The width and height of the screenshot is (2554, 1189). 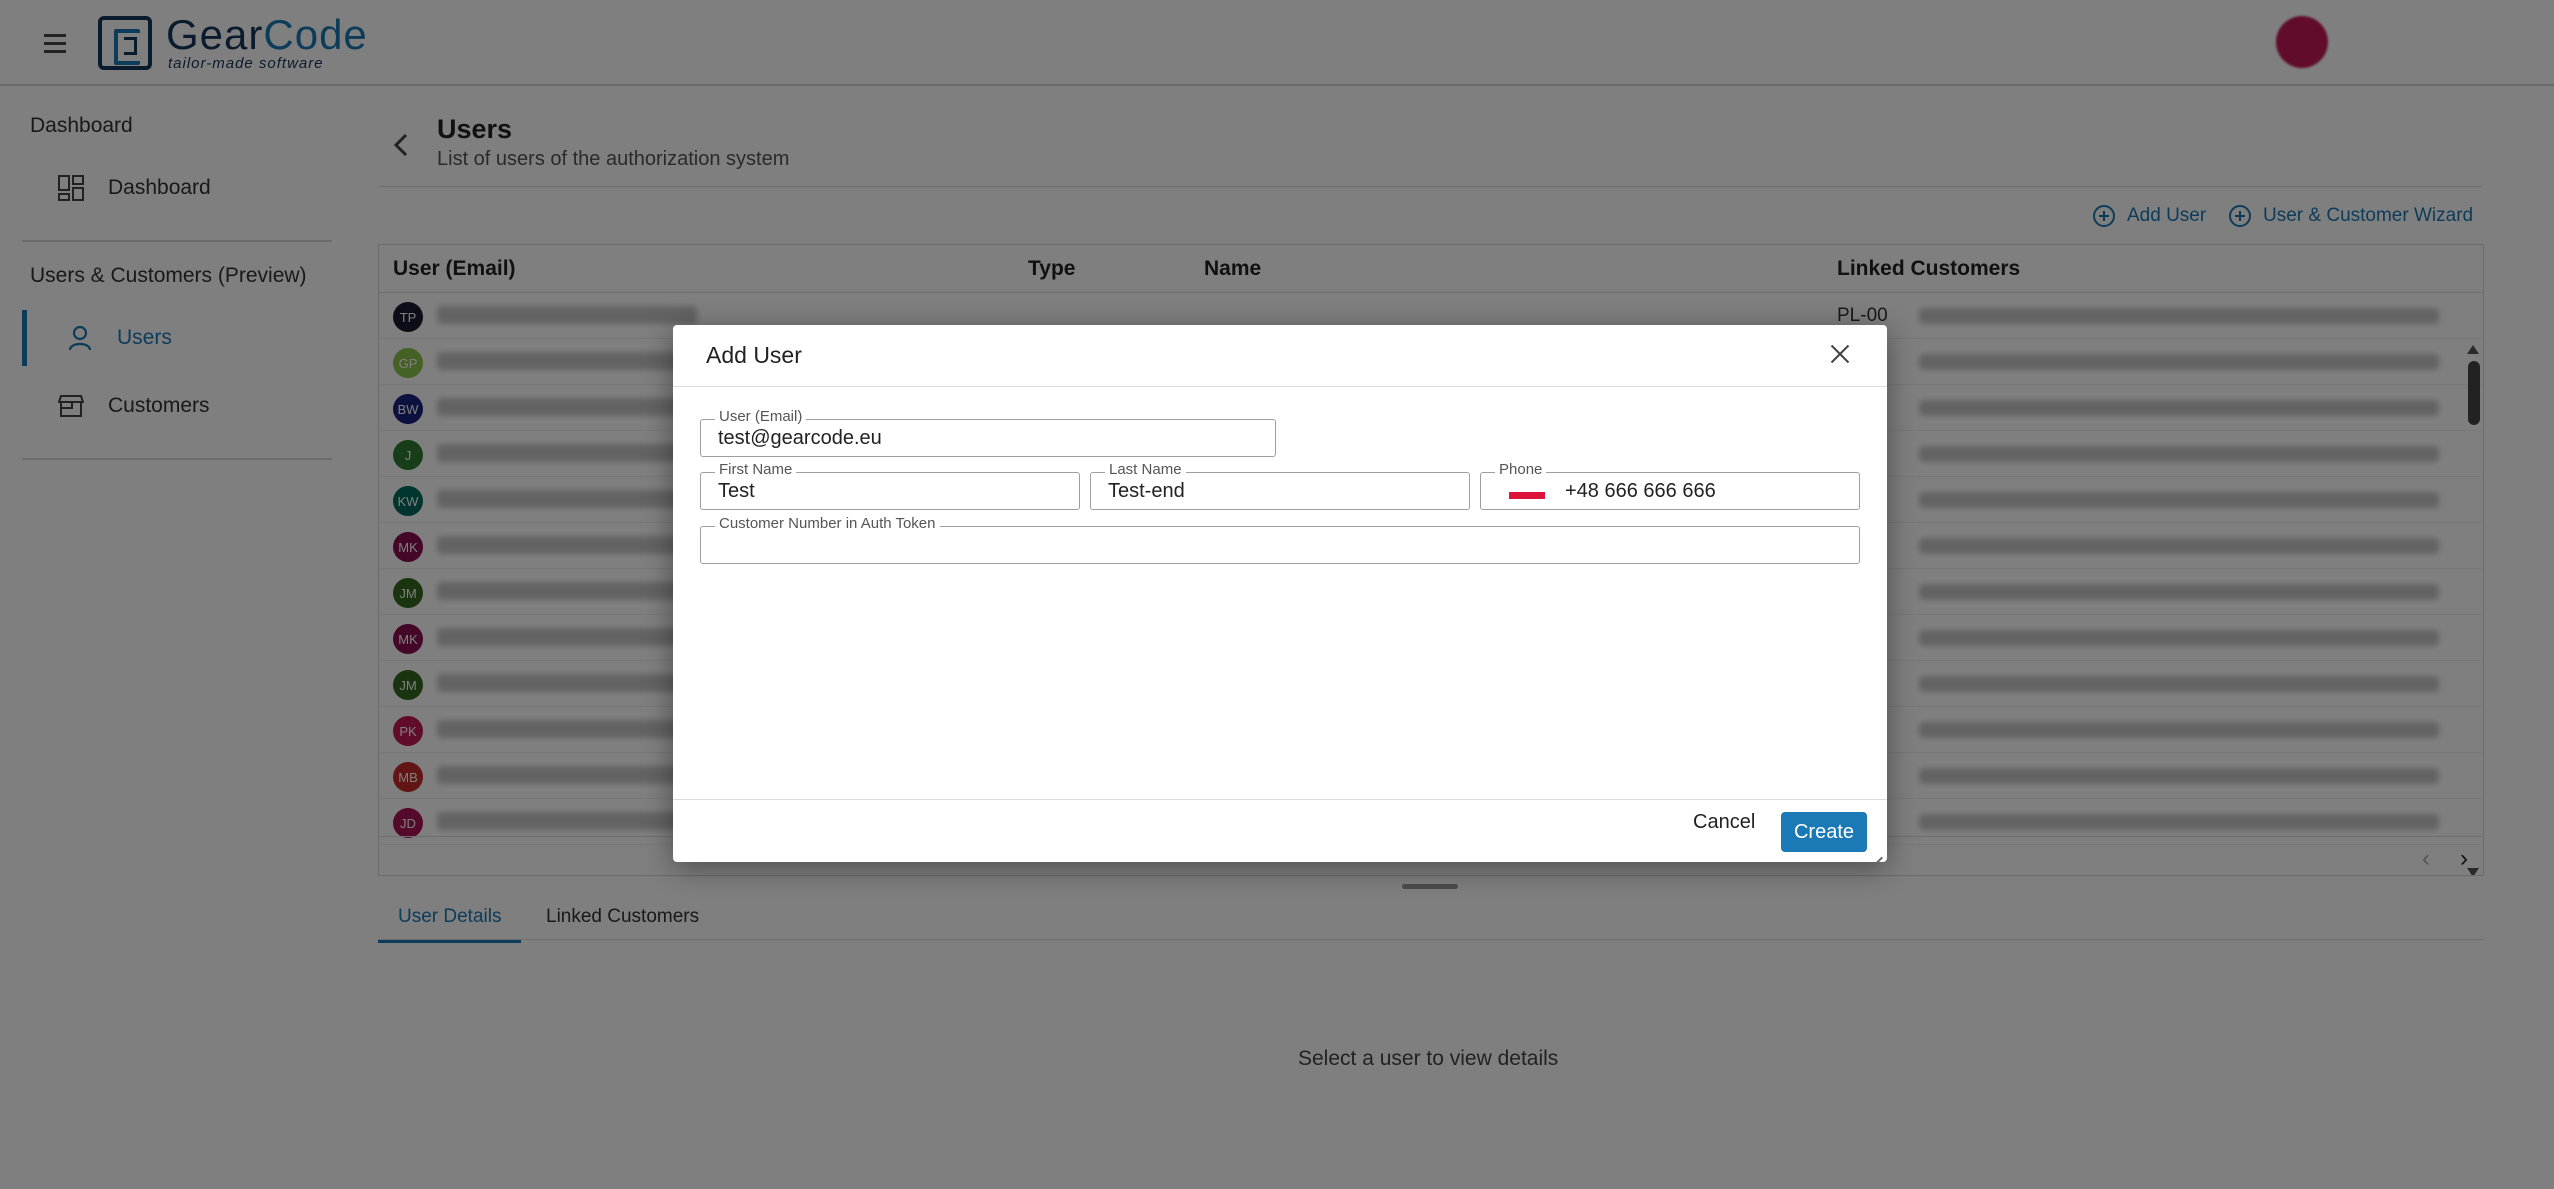 What do you see at coordinates (1877, 852) in the screenshot?
I see `dialog-resize-handle` at bounding box center [1877, 852].